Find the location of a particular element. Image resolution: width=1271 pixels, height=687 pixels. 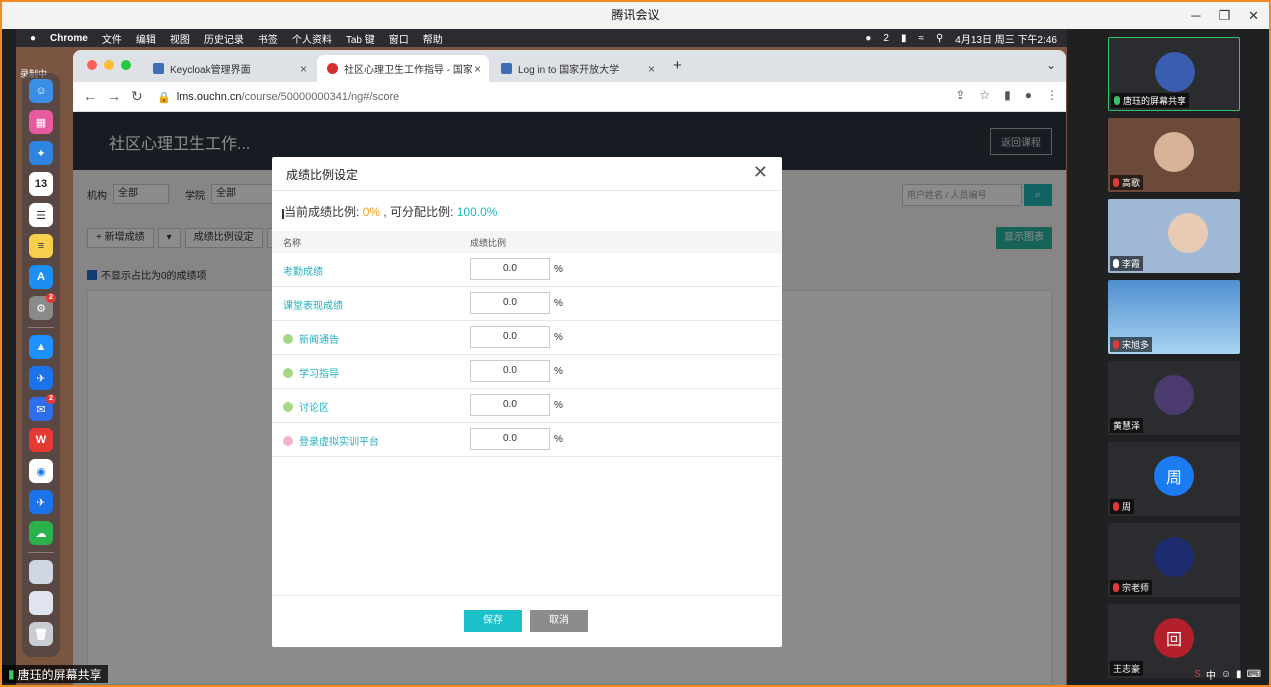

calendar-icon: 13 is located at coordinates (41, 184).